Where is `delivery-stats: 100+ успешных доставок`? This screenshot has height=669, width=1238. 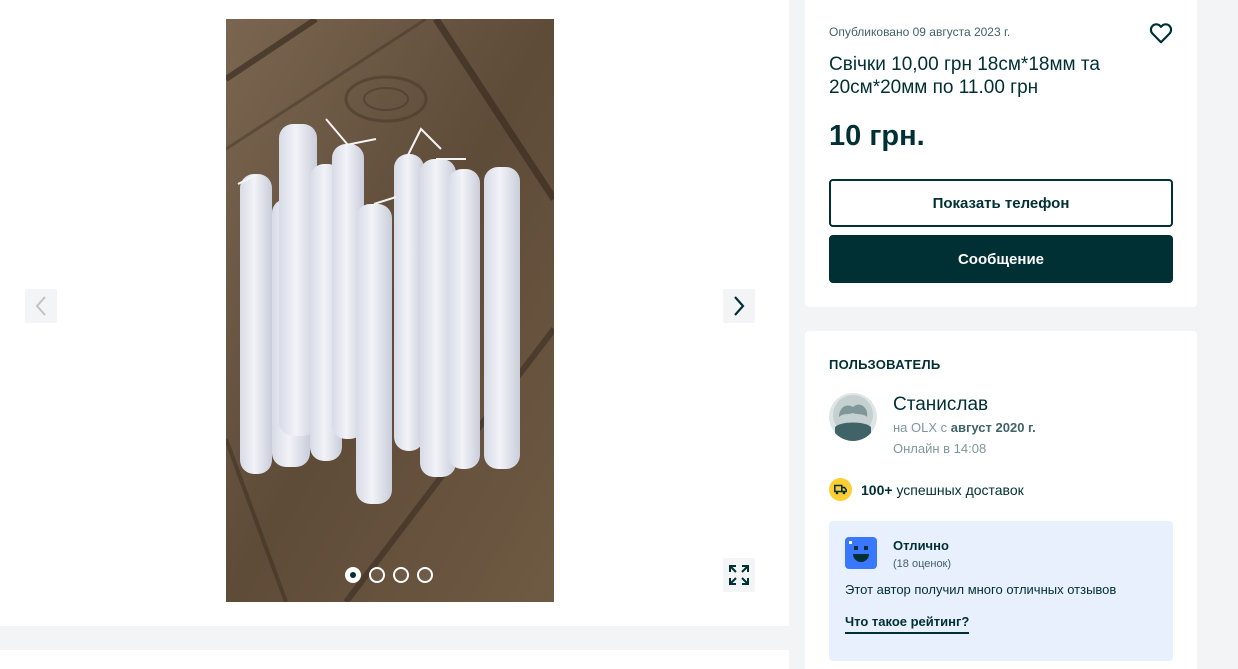
delivery-stats: 100+ успешных доставок is located at coordinates (926, 489).